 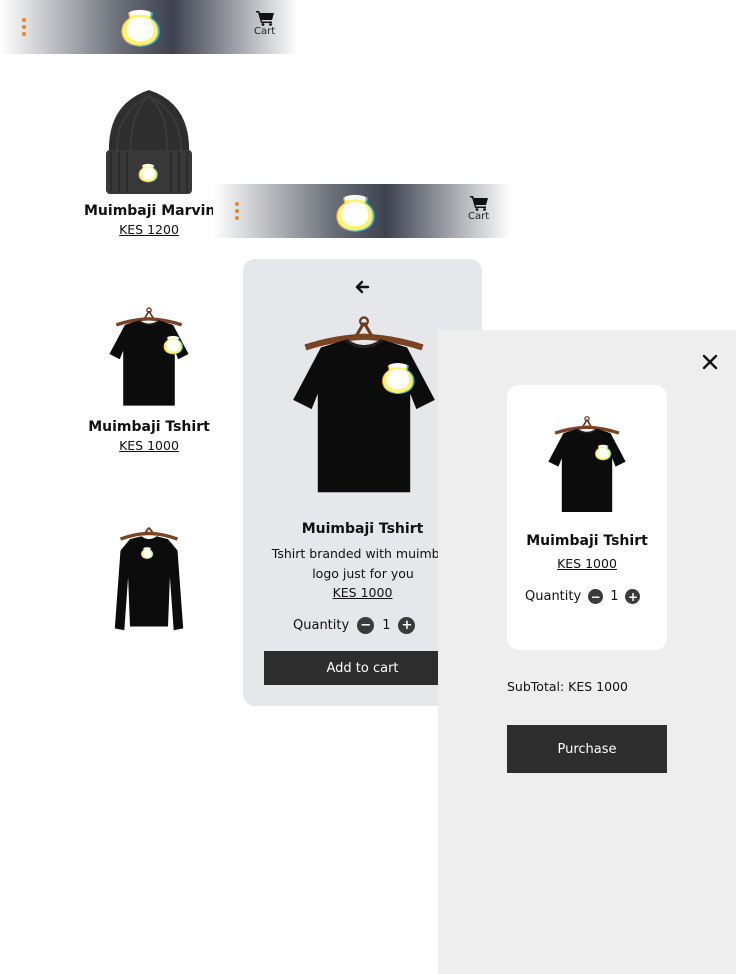 What do you see at coordinates (587, 563) in the screenshot?
I see `cart-item-price: KES 1000` at bounding box center [587, 563].